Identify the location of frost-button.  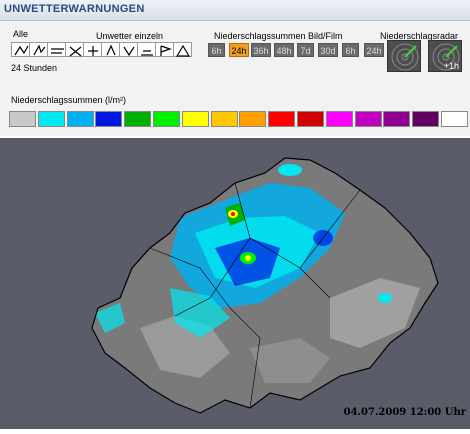
(110, 49).